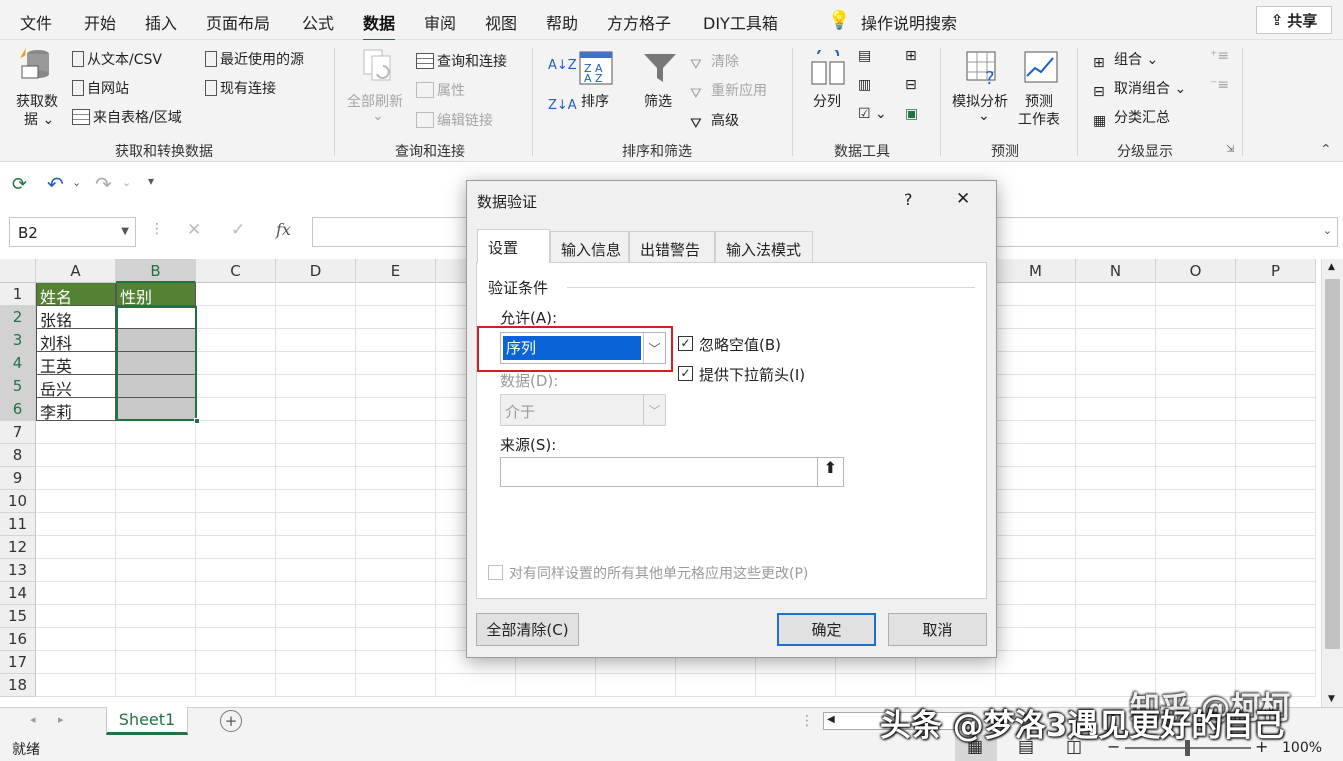 This screenshot has height=761, width=1343. I want to click on column-header-o: O, so click(1196, 271).